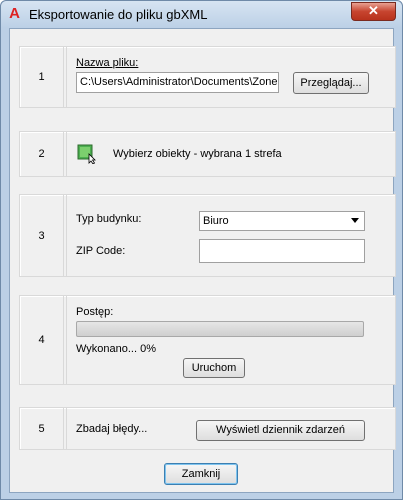 Image resolution: width=403 pixels, height=500 pixels. What do you see at coordinates (197, 154) in the screenshot?
I see `pick-objects-label: Wybierz obiekty - wybrana 1 strefa` at bounding box center [197, 154].